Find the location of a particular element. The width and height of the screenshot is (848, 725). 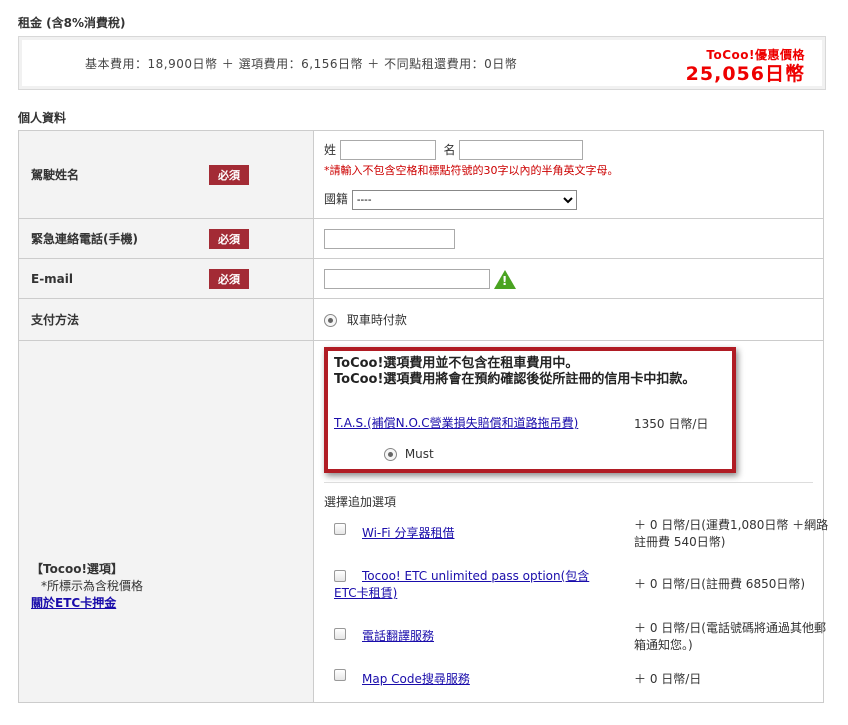

wifi-checkbox is located at coordinates (340, 528).